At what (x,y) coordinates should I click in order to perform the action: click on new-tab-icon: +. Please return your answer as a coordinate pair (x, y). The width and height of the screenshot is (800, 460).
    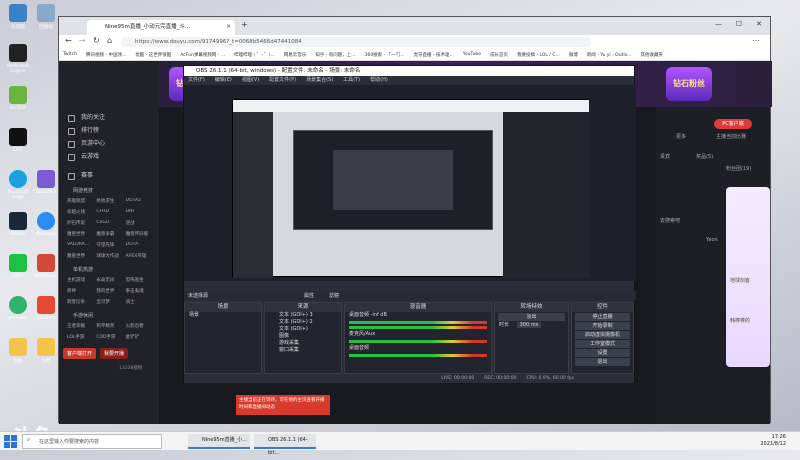
    Looking at the image, I should click on (244, 24).